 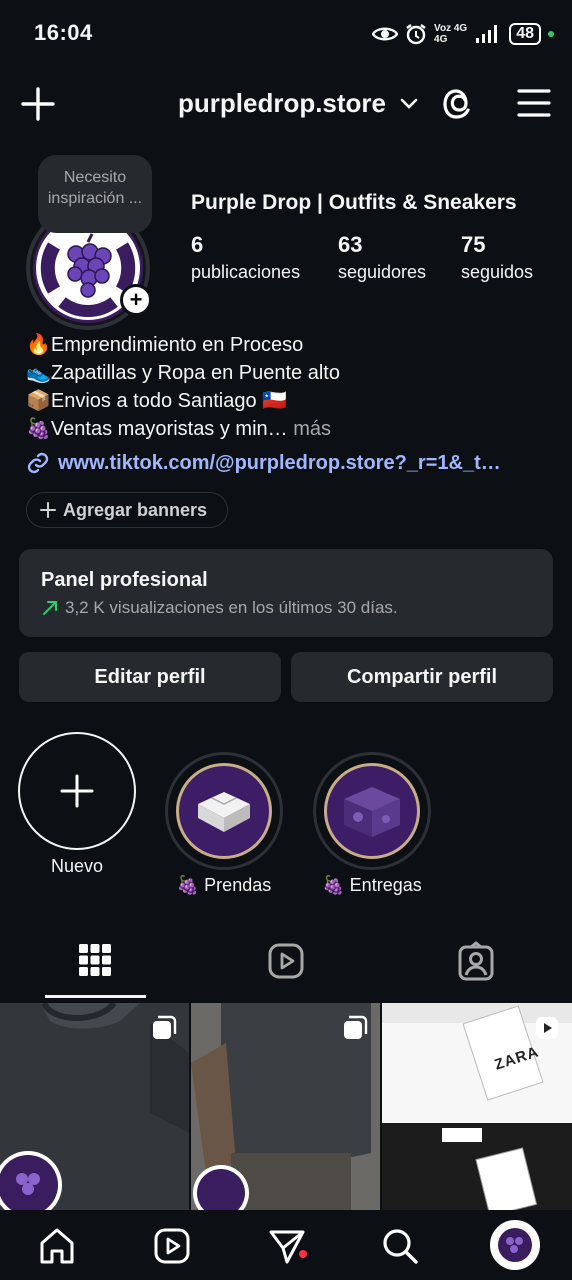 What do you see at coordinates (372, 885) in the screenshot?
I see `highlight-label: 🍇 Entregas` at bounding box center [372, 885].